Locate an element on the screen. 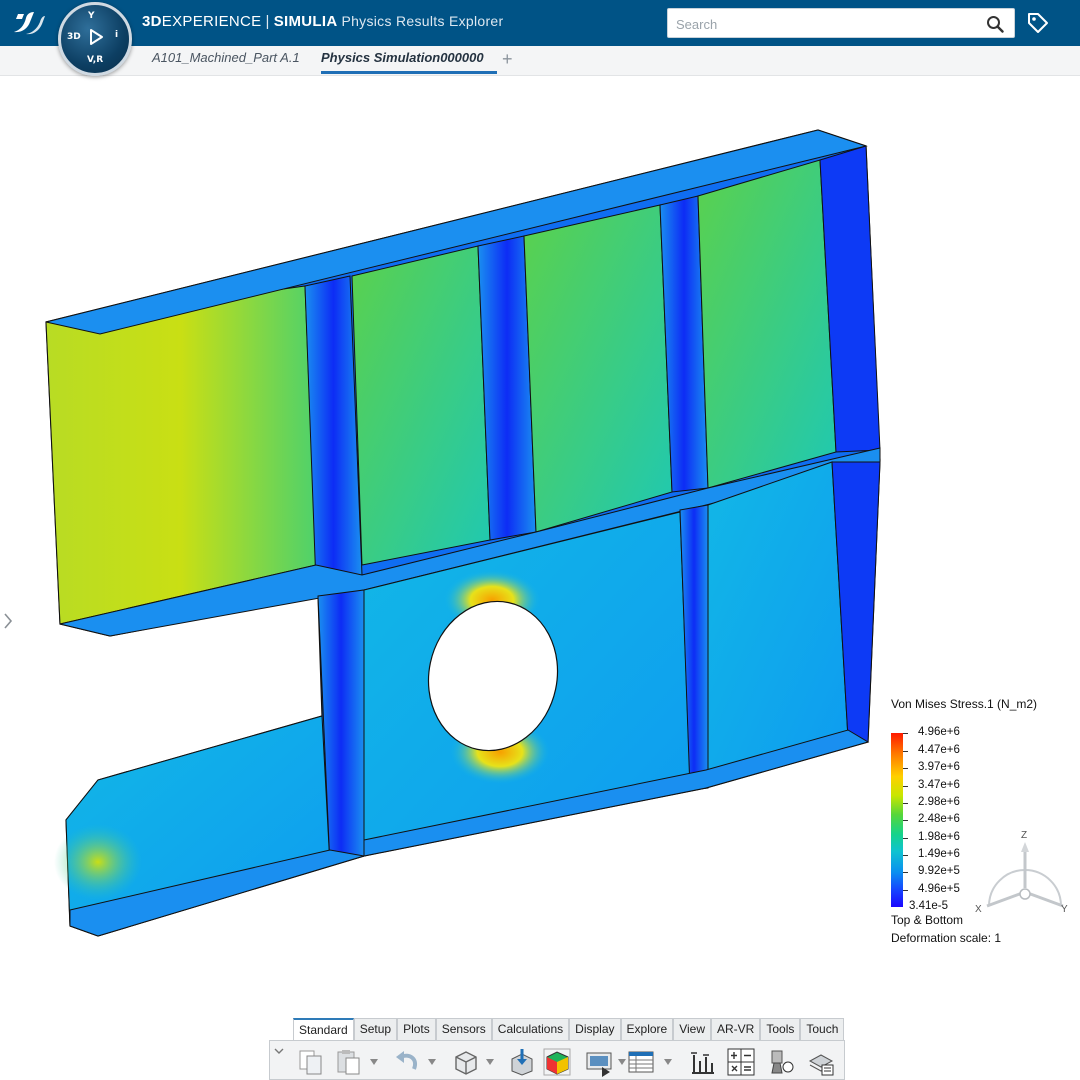  tab-touch: Touch is located at coordinates (822, 1029).